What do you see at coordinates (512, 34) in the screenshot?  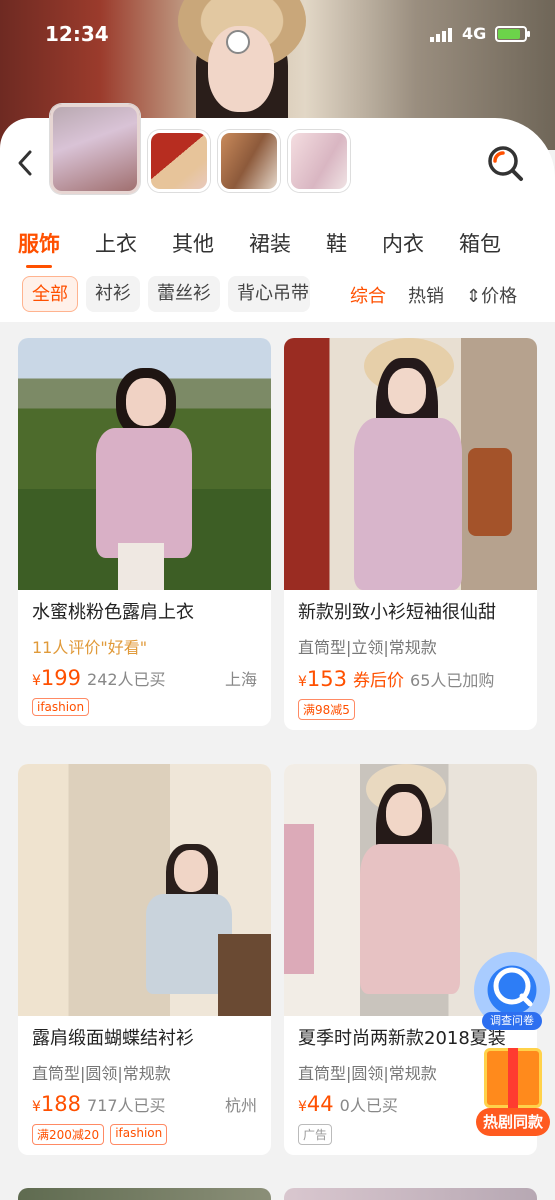 I see `battery-icon` at bounding box center [512, 34].